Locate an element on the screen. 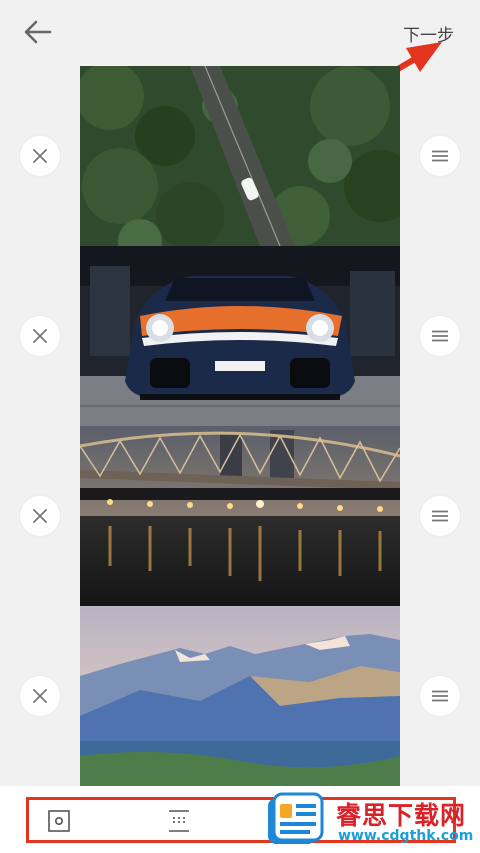 This screenshot has width=480, height=853. fit-icon is located at coordinates (179, 821).